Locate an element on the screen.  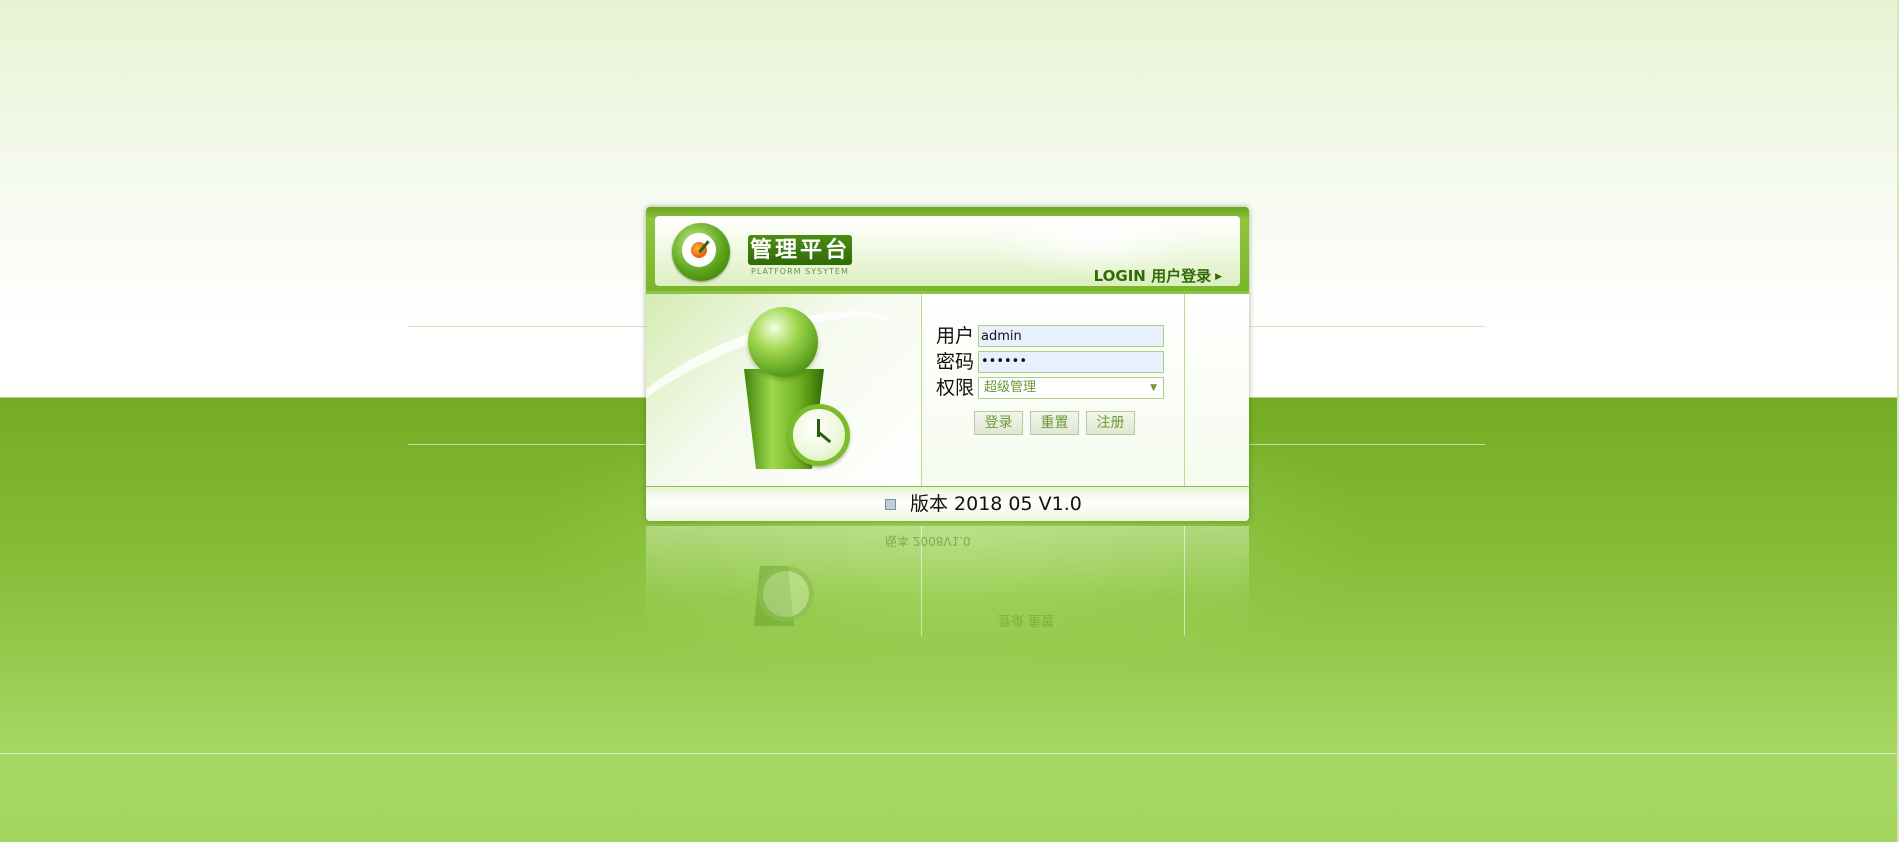
panel-footer: 版本 2018 05 V1.0 is located at coordinates (947, 503).